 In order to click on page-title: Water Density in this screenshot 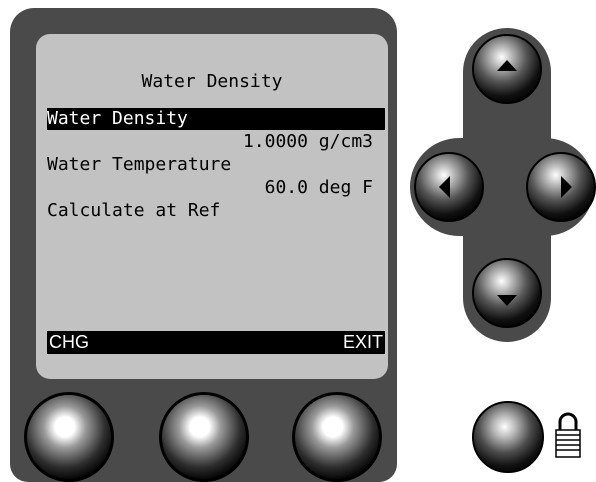, I will do `click(212, 81)`.